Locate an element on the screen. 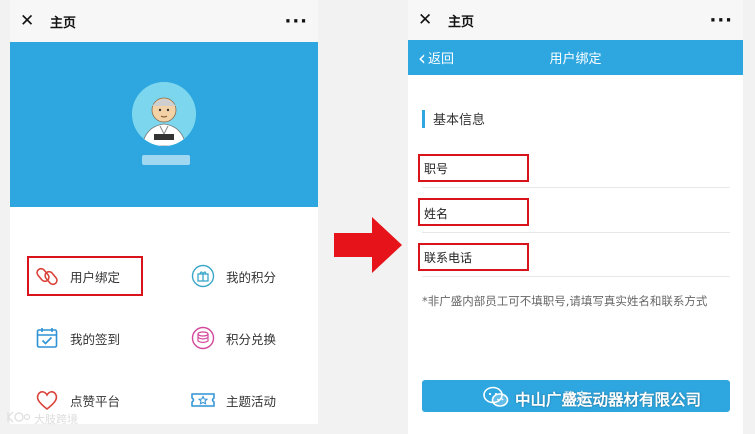 This screenshot has height=434, width=755. menu-item-label: 点赞平台 is located at coordinates (95, 401).